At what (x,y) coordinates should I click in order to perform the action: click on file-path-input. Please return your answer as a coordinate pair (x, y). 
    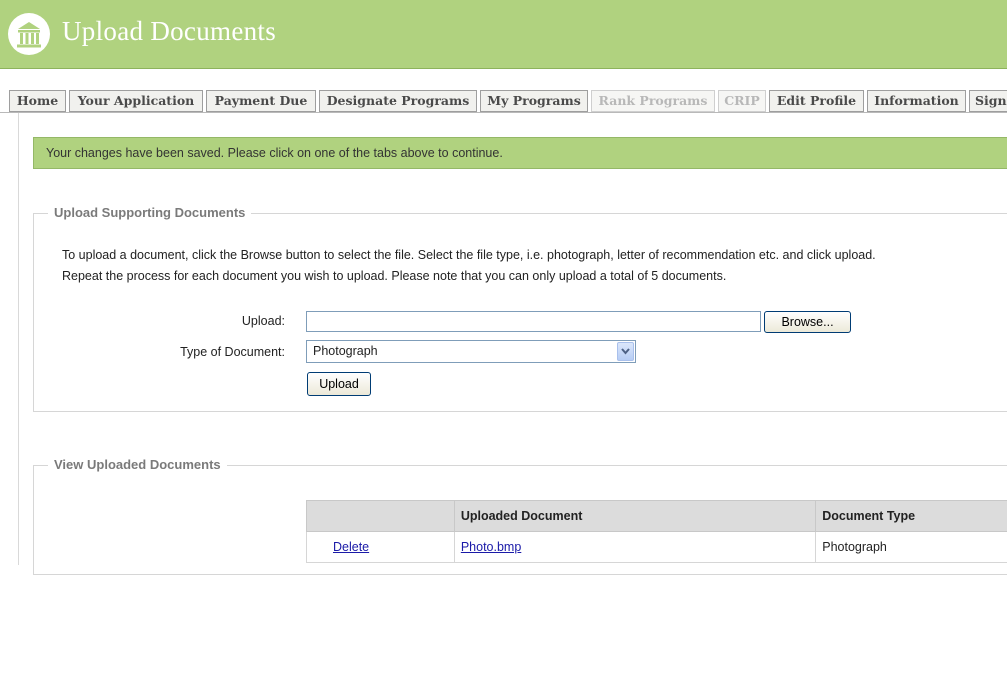
    Looking at the image, I should click on (533, 321).